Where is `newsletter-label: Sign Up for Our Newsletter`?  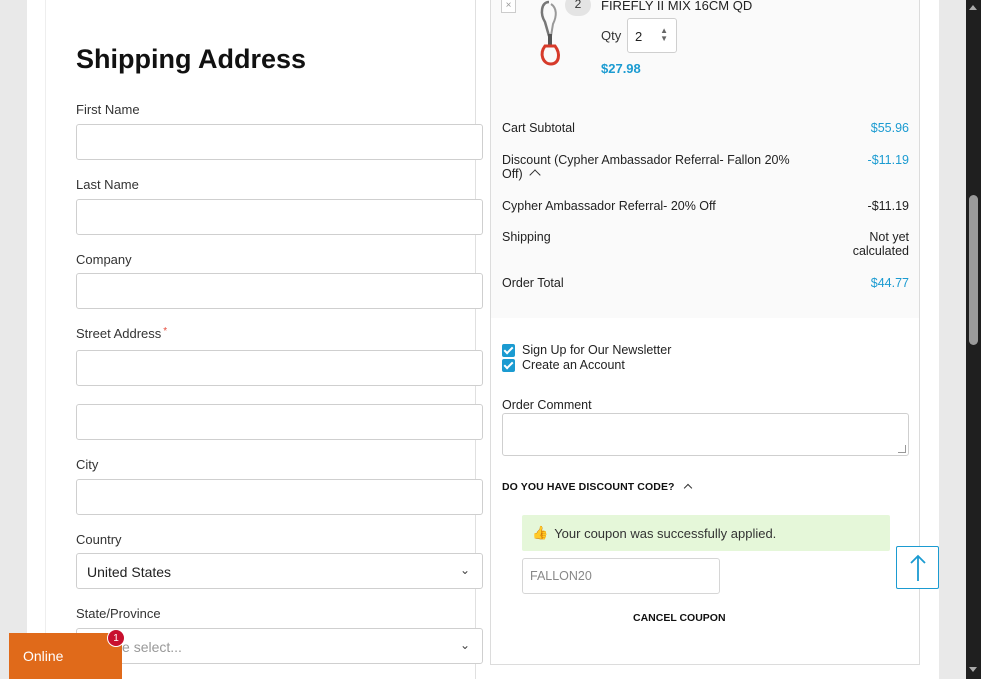 newsletter-label: Sign Up for Our Newsletter is located at coordinates (597, 350).